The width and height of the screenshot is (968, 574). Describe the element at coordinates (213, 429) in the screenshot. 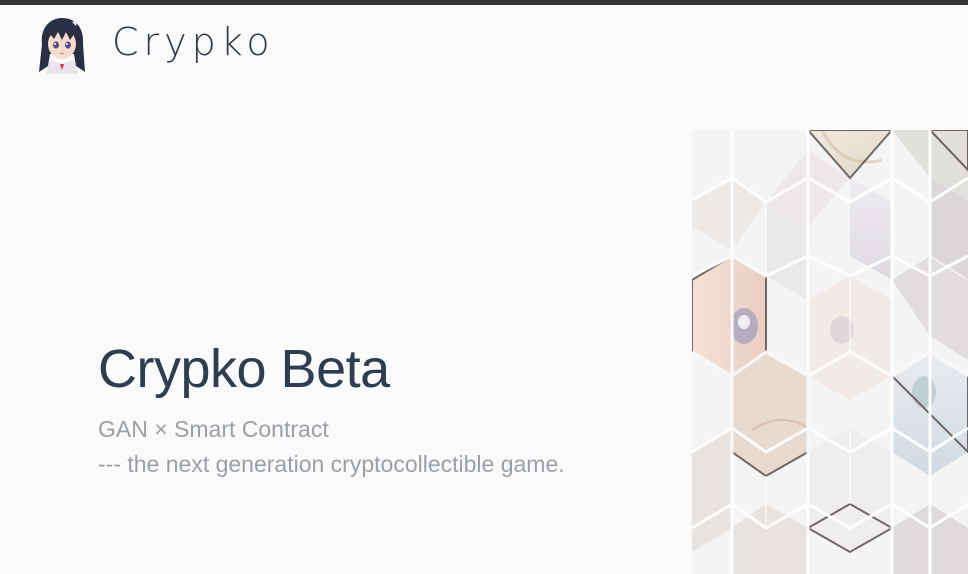

I see `hero-subtitle: GAN × Smart Contract` at that location.